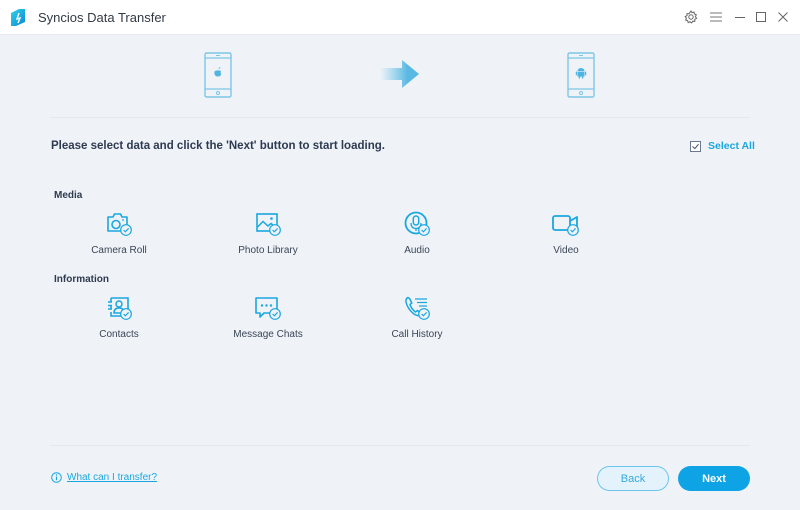 This screenshot has height=510, width=800. Describe the element at coordinates (112, 477) in the screenshot. I see `help-link-text: What can I transfer?` at that location.